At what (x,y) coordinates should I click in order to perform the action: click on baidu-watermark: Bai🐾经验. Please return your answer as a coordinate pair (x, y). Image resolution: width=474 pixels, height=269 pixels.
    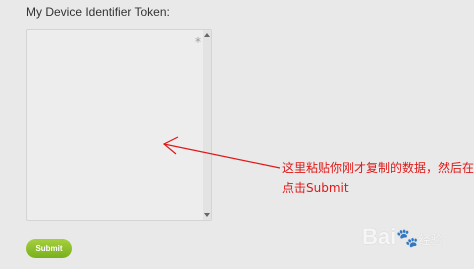
    Looking at the image, I should click on (402, 237).